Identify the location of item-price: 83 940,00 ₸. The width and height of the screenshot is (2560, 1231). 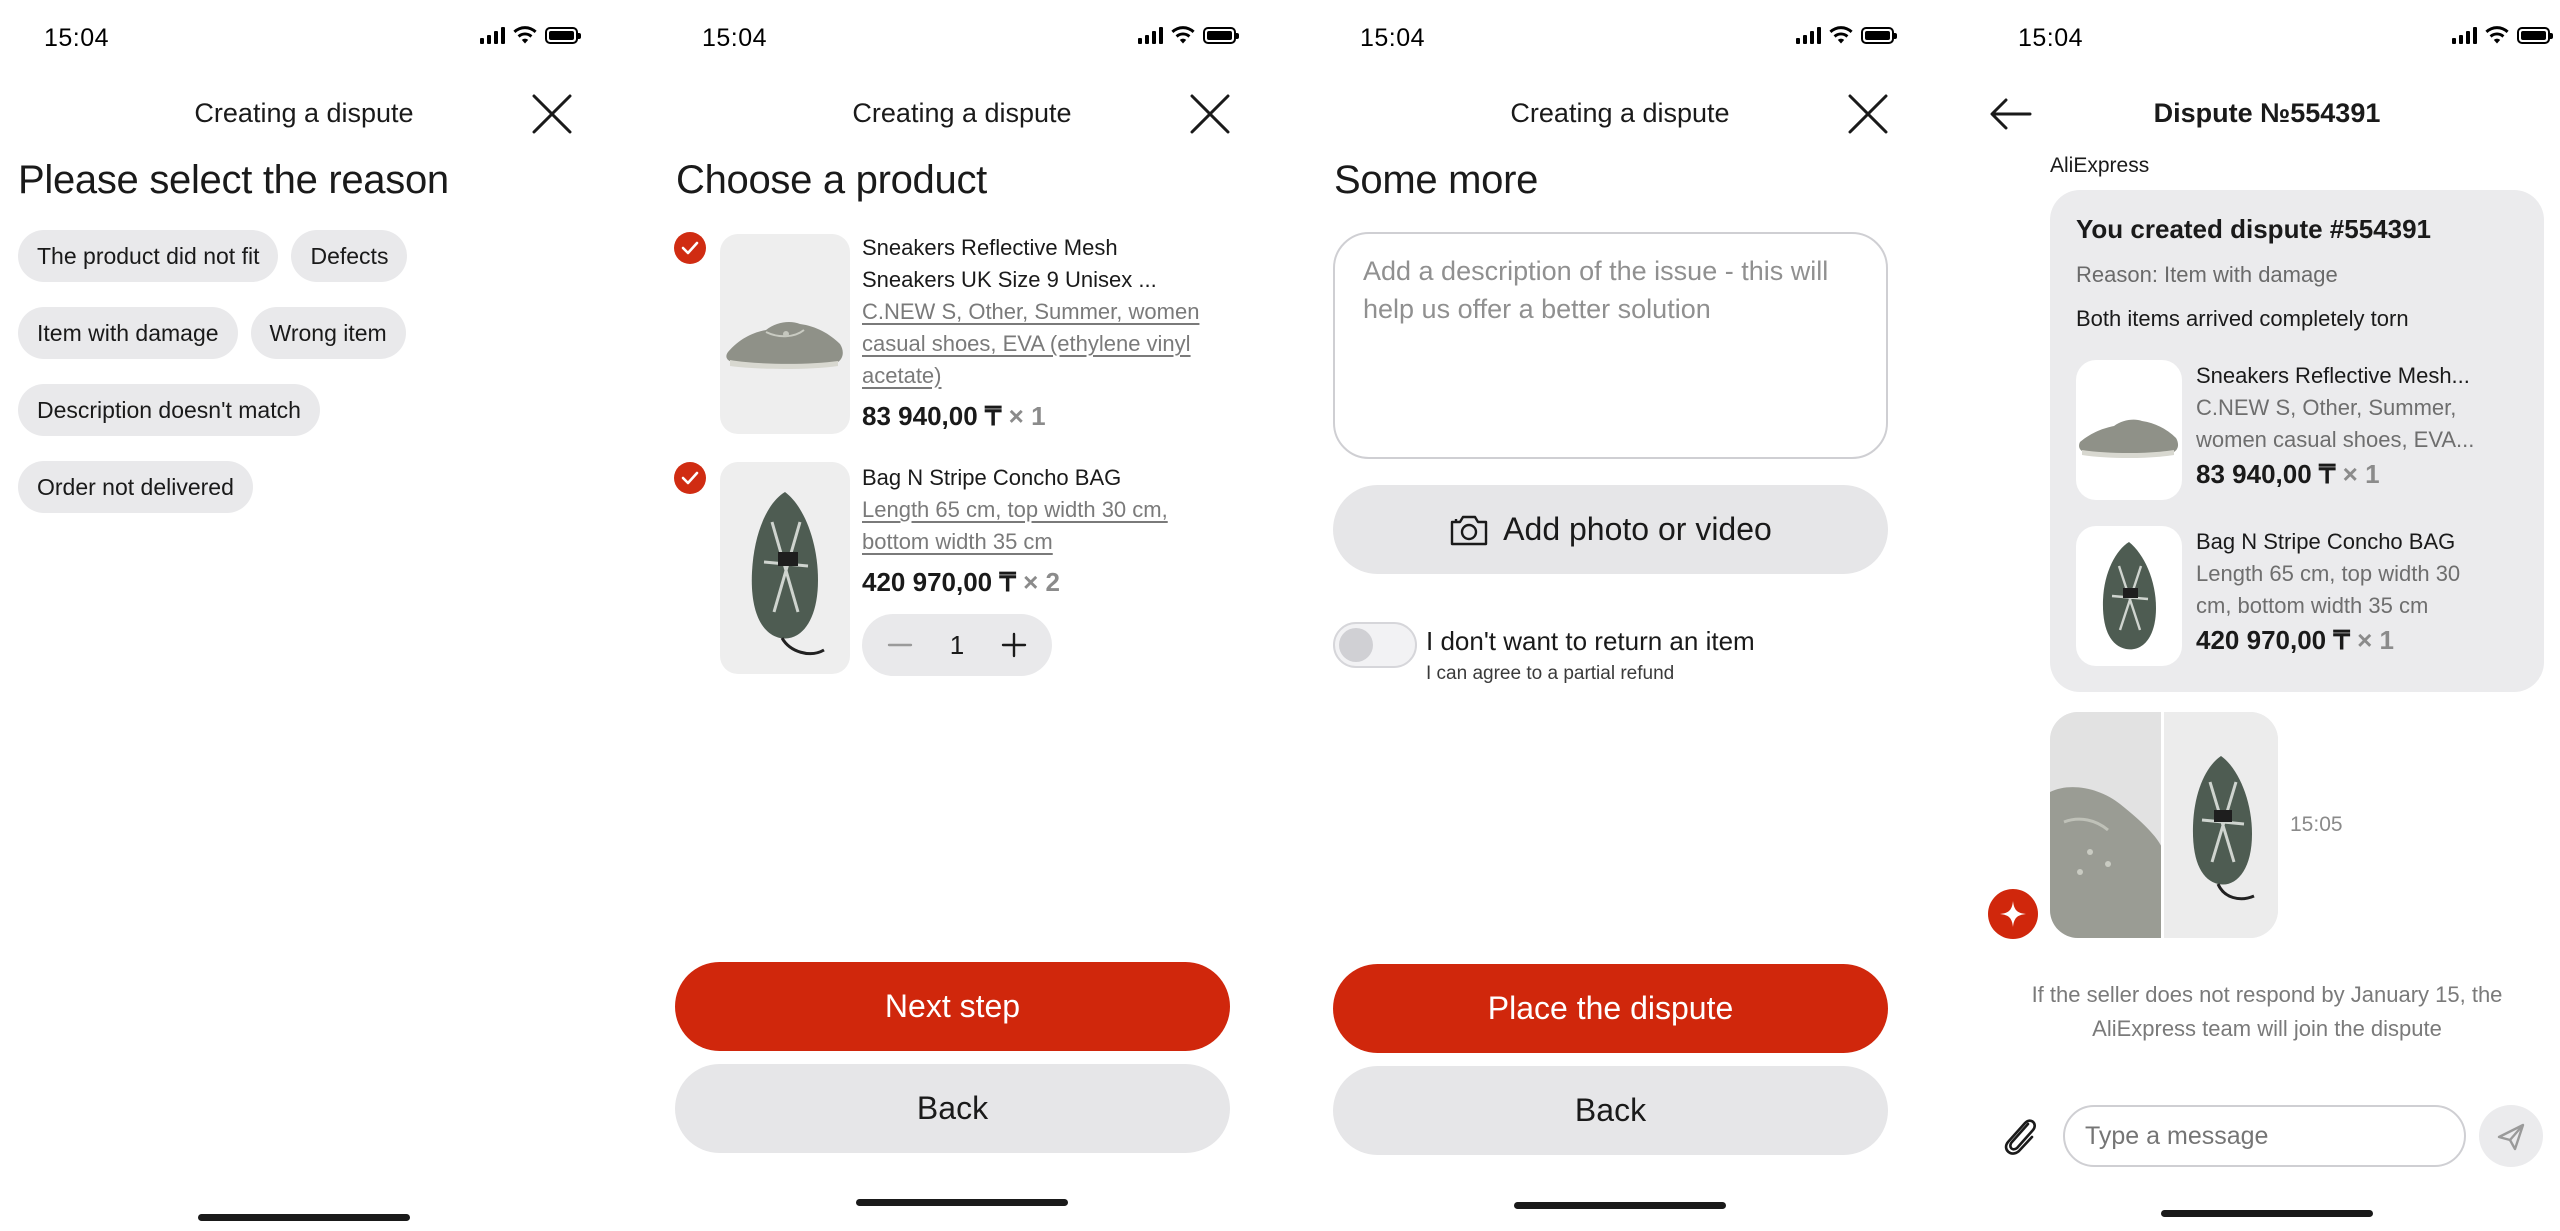
(2266, 474).